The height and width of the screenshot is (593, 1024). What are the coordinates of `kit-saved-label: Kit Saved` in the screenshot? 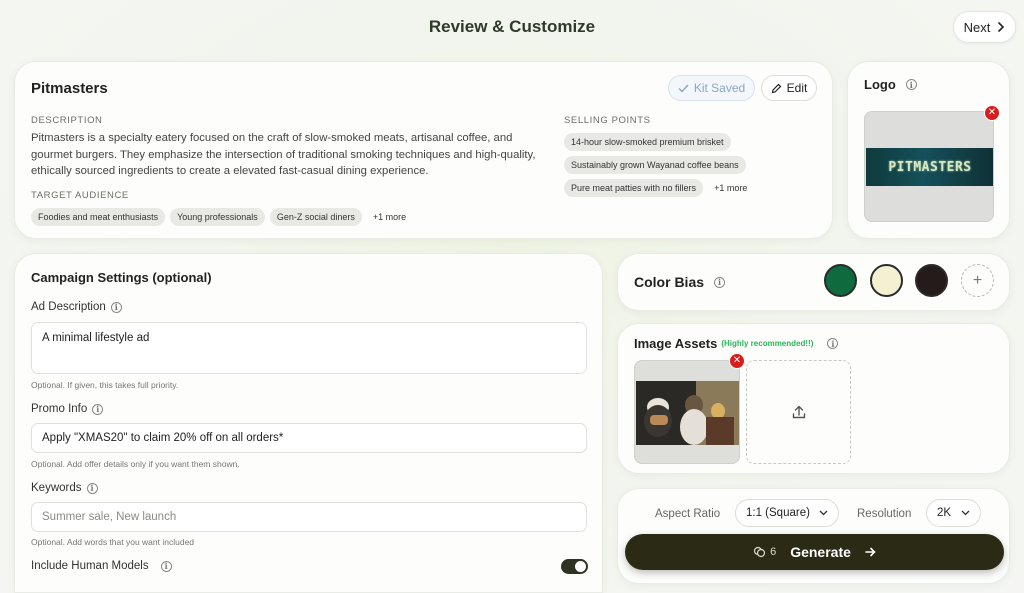 It's located at (719, 88).